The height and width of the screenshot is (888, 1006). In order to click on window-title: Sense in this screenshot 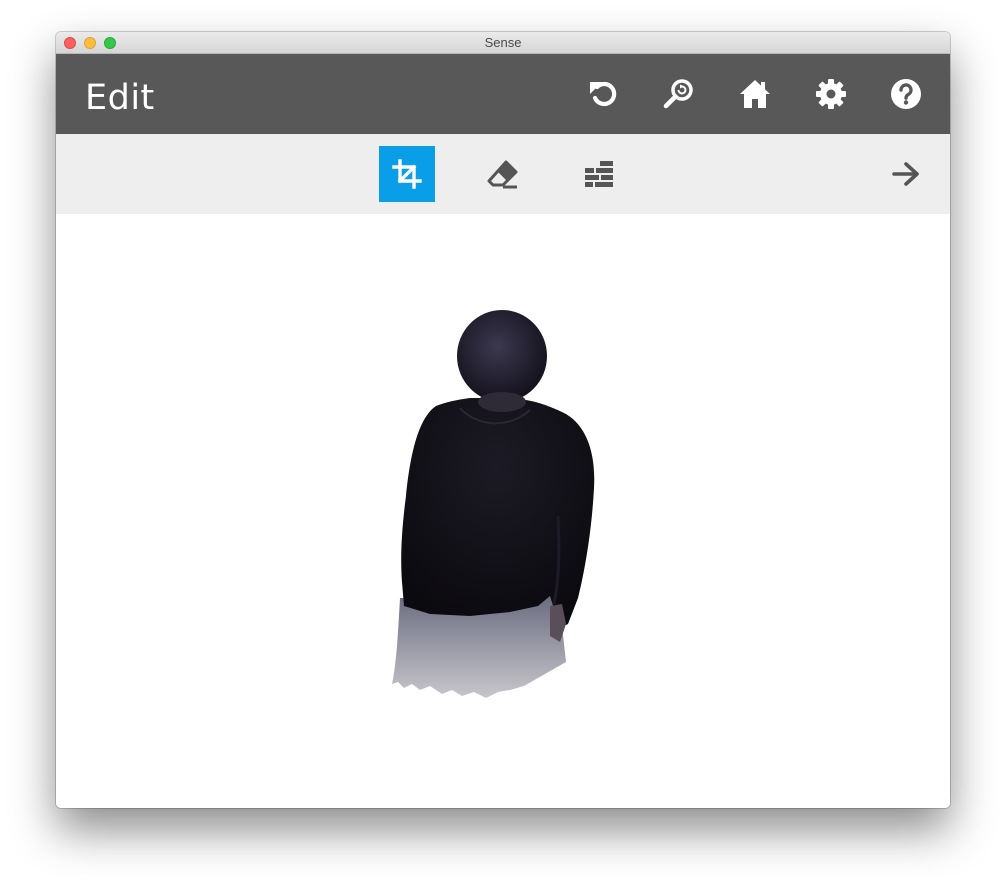, I will do `click(503, 42)`.